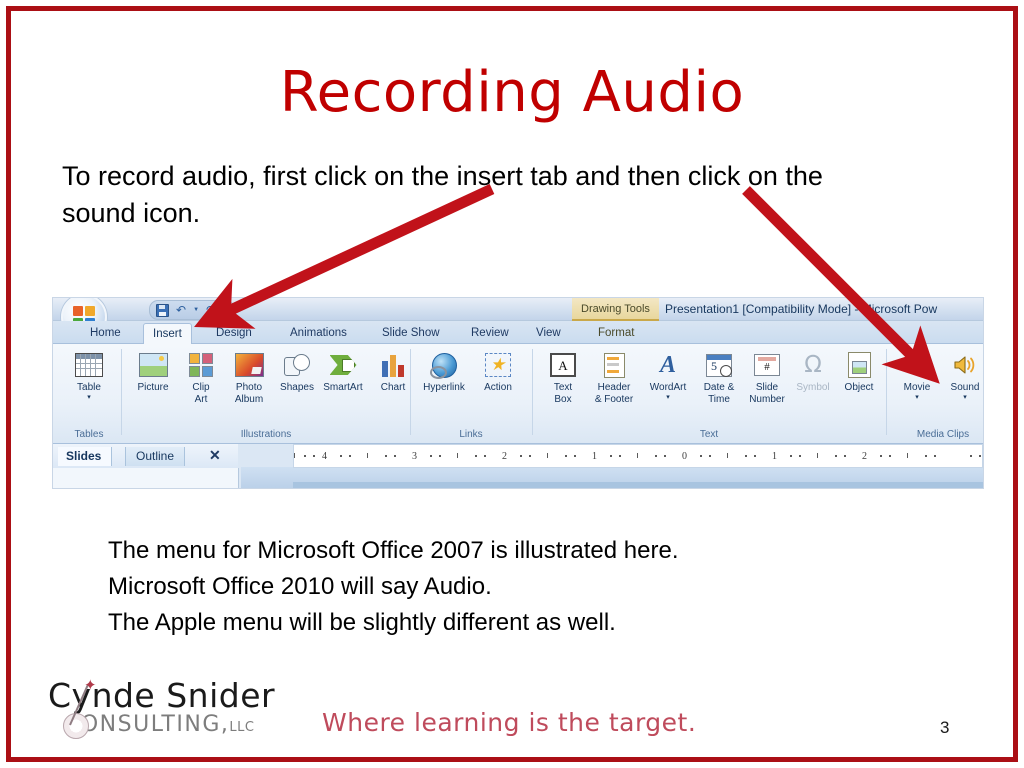  I want to click on text-box-button: A Text Box, so click(563, 377).